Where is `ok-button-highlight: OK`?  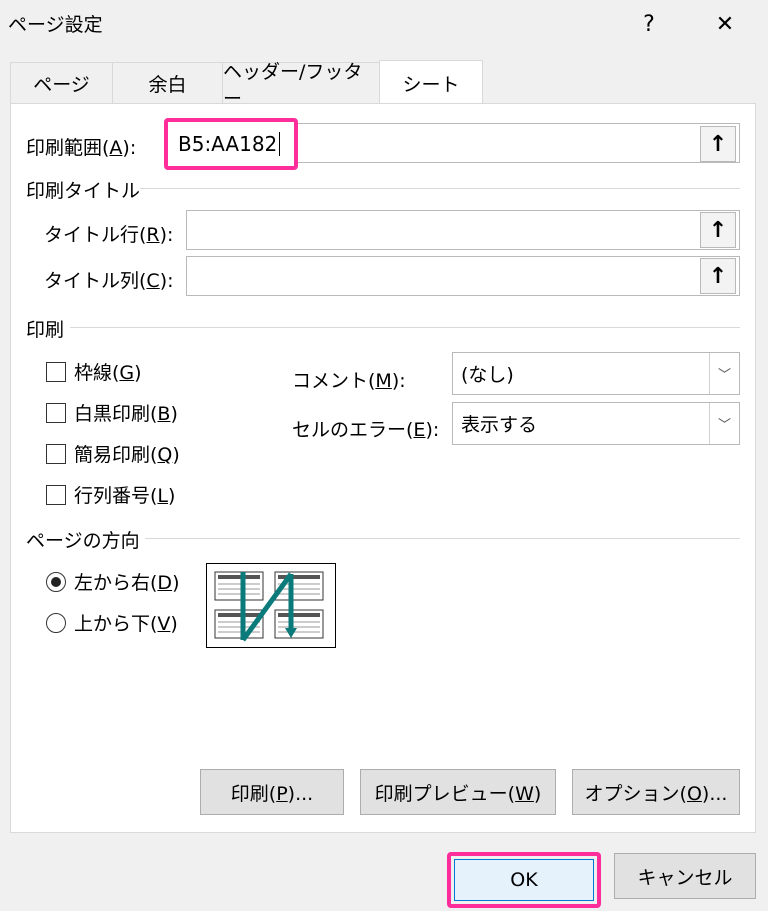
ok-button-highlight: OK is located at coordinates (524, 880).